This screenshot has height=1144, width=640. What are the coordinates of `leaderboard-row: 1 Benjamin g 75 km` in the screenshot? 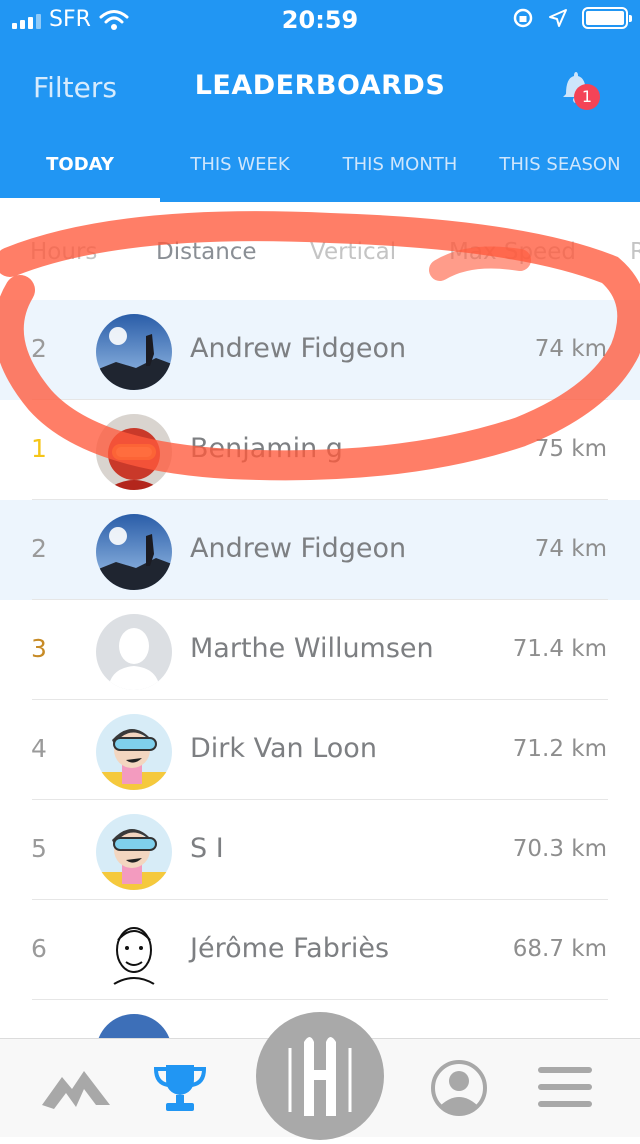 It's located at (320, 450).